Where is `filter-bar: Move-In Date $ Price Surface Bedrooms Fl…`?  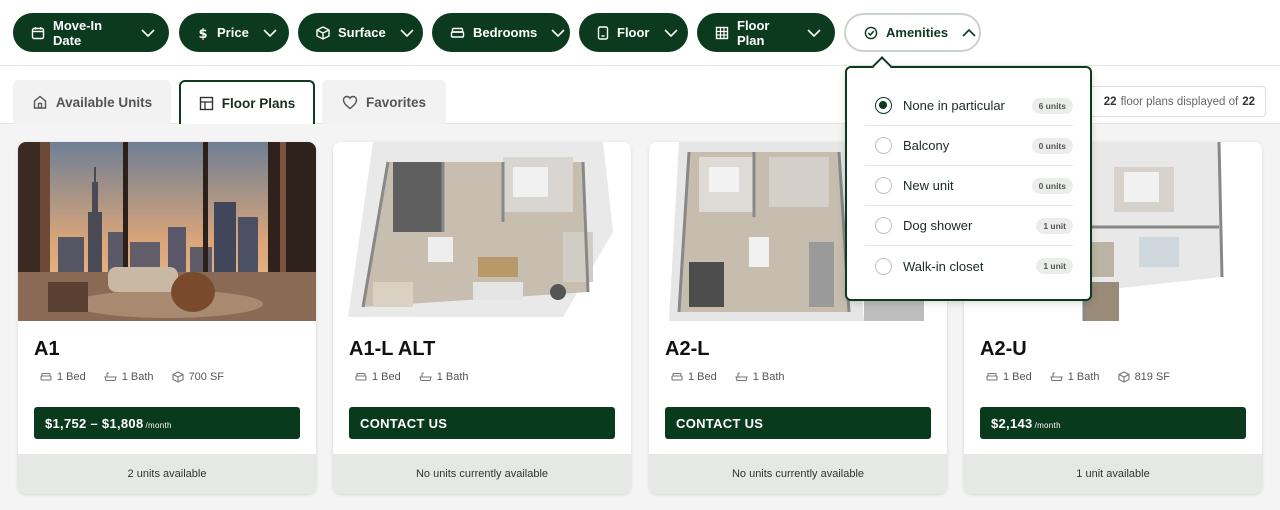 filter-bar: Move-In Date $ Price Surface Bedrooms Fl… is located at coordinates (640, 33).